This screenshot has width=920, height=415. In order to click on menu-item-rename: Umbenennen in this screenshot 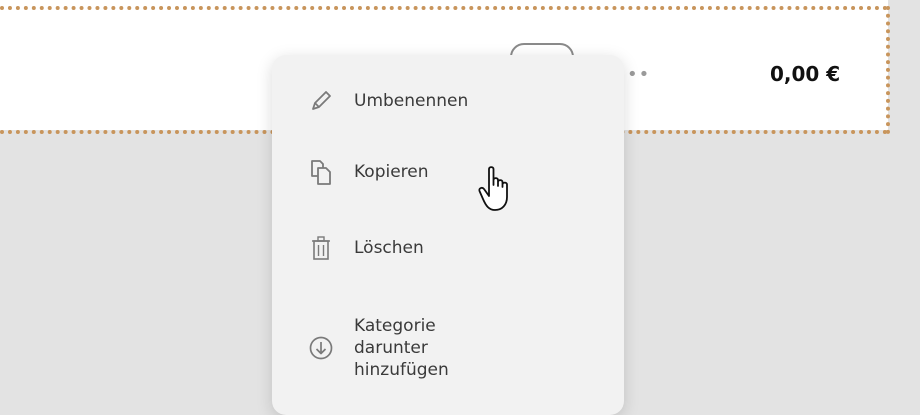, I will do `click(448, 101)`.